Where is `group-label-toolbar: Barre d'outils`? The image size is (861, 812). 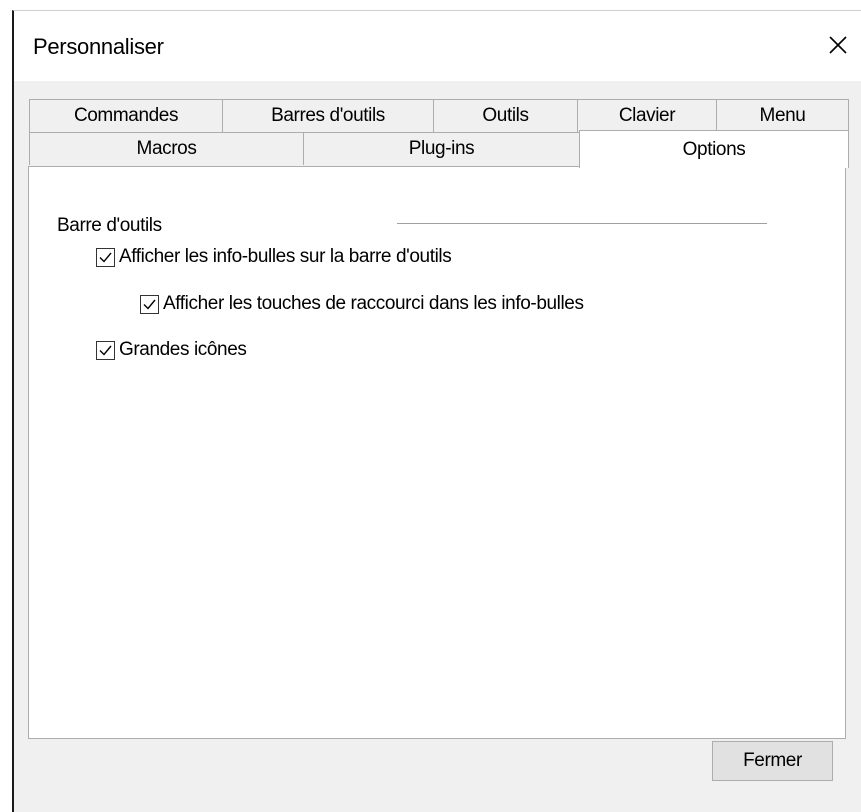
group-label-toolbar: Barre d'outils is located at coordinates (109, 225).